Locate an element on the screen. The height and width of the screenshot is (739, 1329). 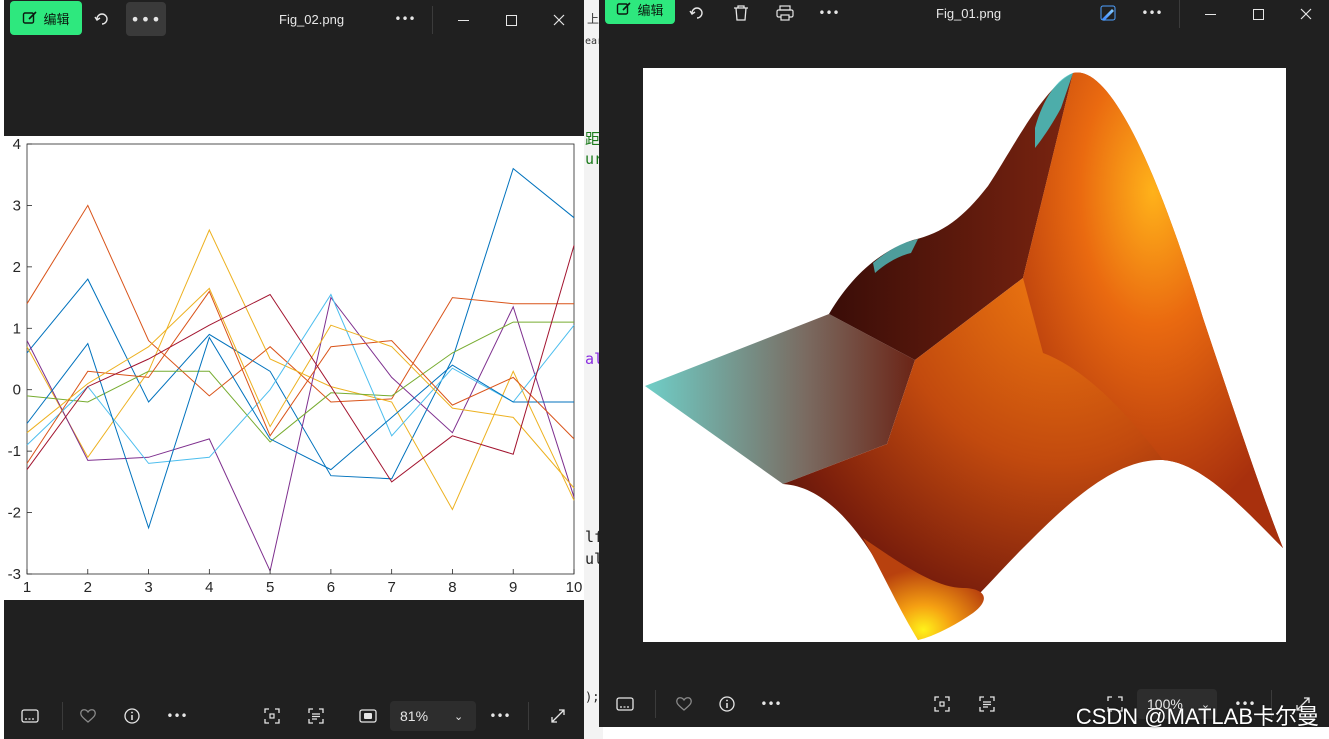
ai-edit-button is located at coordinates (1108, 14).